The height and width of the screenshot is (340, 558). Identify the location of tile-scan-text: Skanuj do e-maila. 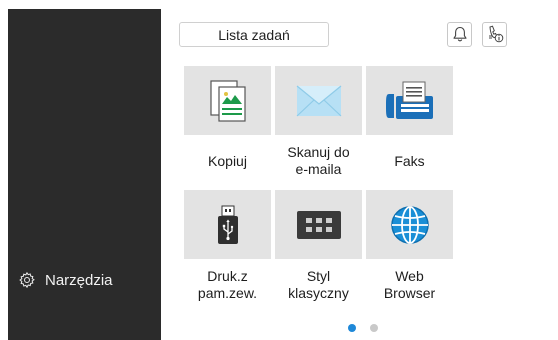
(318, 160).